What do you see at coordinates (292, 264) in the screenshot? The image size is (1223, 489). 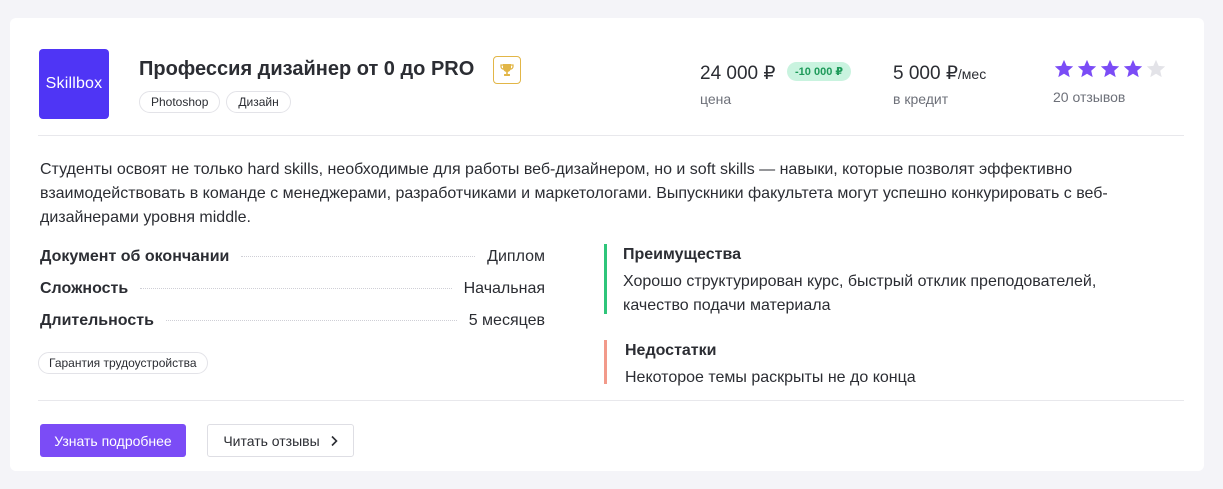 I see `spec-row-document: Документ об окончании Диплом` at bounding box center [292, 264].